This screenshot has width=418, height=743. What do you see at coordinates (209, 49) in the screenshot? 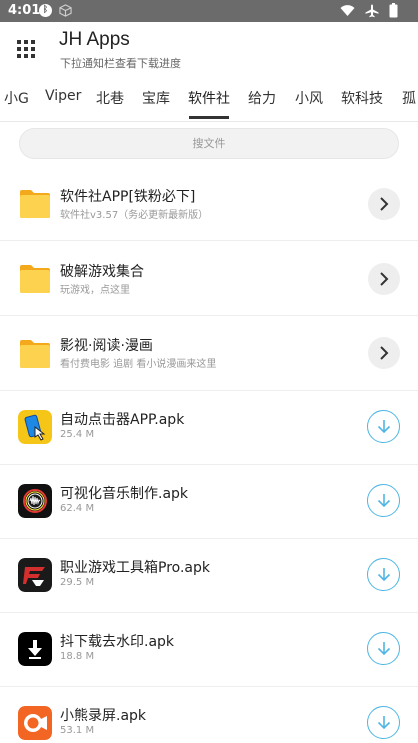
I see `app-header: JH Apps 下拉通知栏查看下载进度` at bounding box center [209, 49].